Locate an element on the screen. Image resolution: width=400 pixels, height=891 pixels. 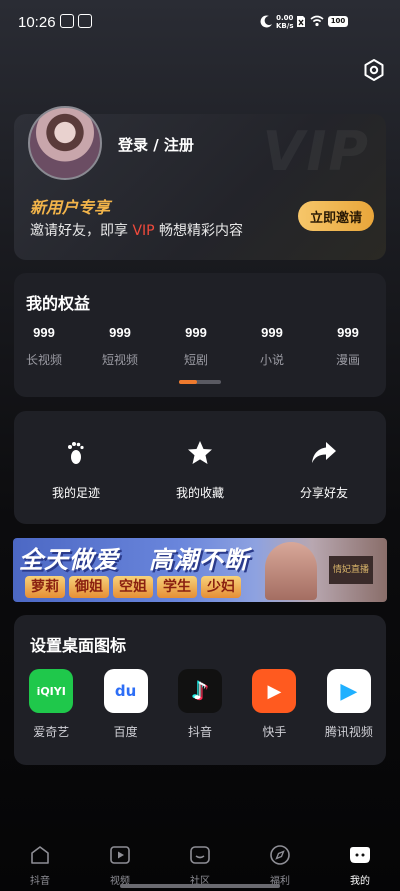
tab-douyin: 抖音 is located at coordinates (40, 864).